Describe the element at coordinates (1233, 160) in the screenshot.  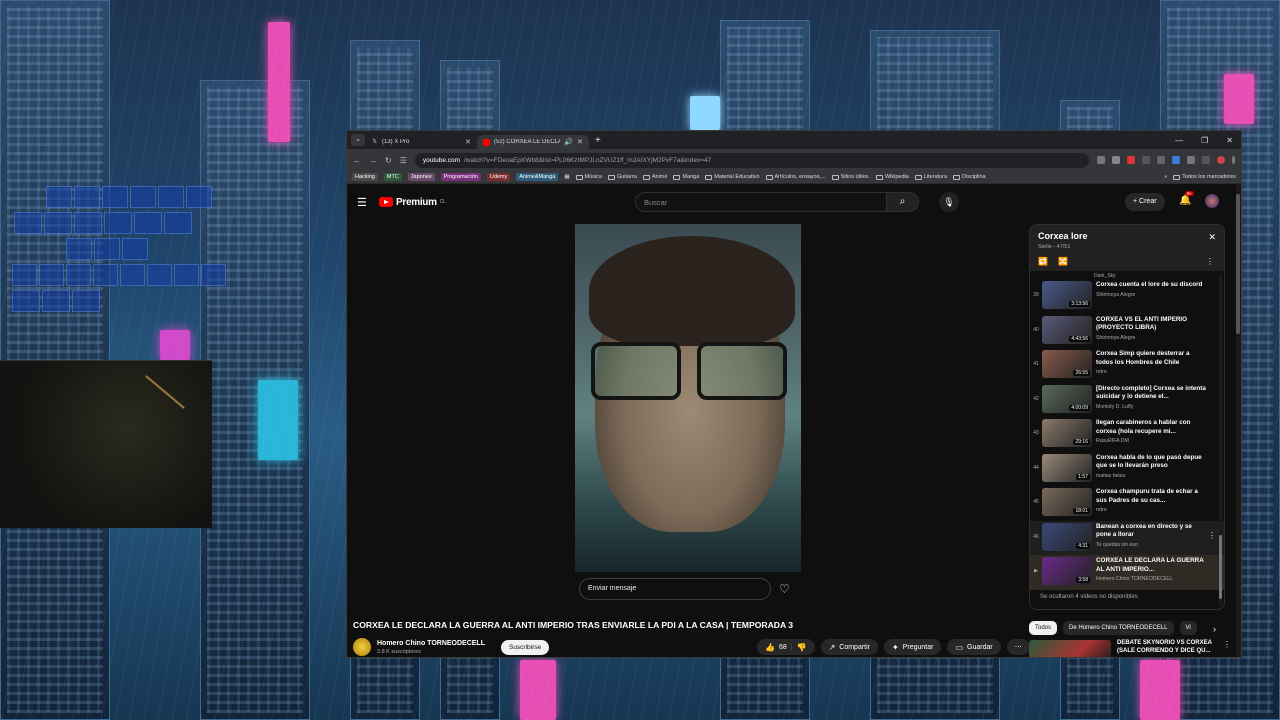
I see `menu-icon` at that location.